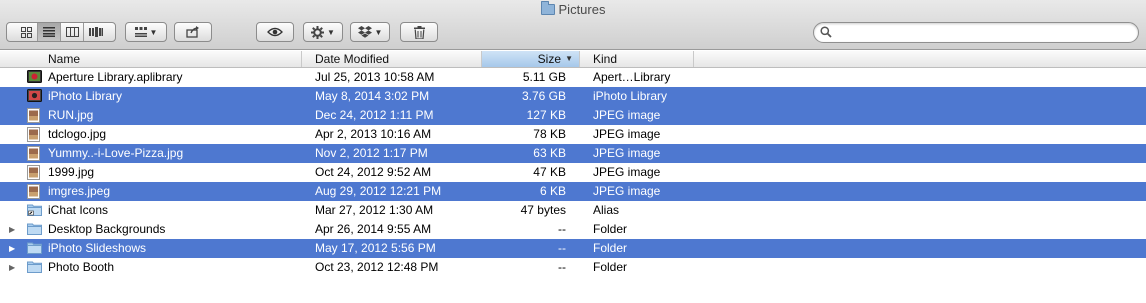 The image size is (1146, 303). I want to click on file-date: Mar 27, 2012 1:30 AM, so click(374, 210).